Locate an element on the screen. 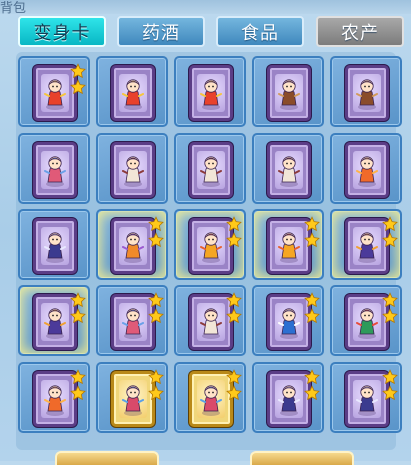  dancer-girl-icon is located at coordinates (55, 171).